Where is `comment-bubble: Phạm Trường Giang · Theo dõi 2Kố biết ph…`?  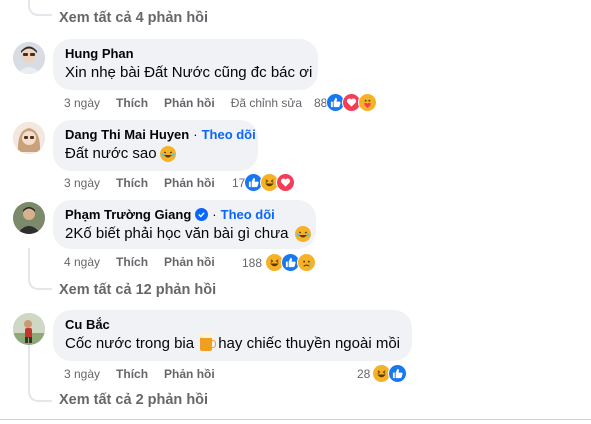 comment-bubble: Phạm Trường Giang · Theo dõi 2Kố biết ph… is located at coordinates (184, 224).